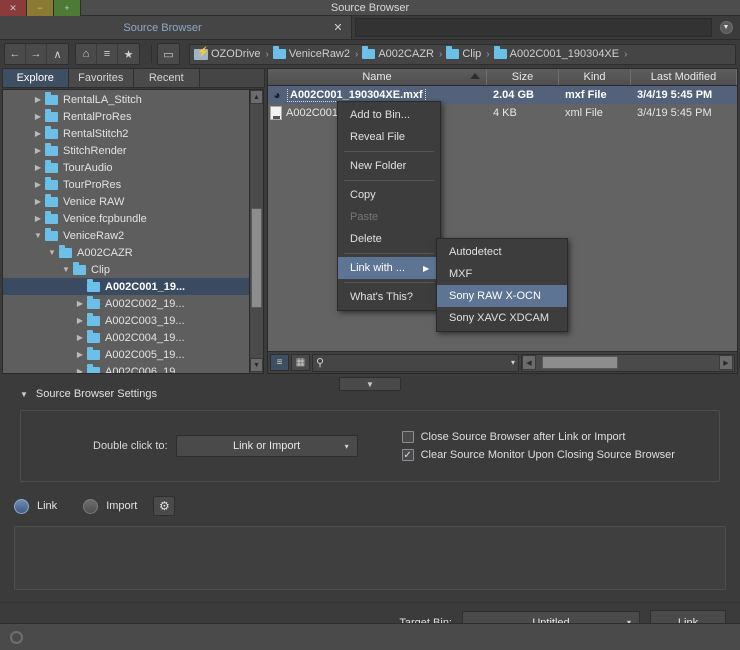 The width and height of the screenshot is (740, 650). Describe the element at coordinates (13, 8) in the screenshot. I see `close-icon: ✕` at that location.